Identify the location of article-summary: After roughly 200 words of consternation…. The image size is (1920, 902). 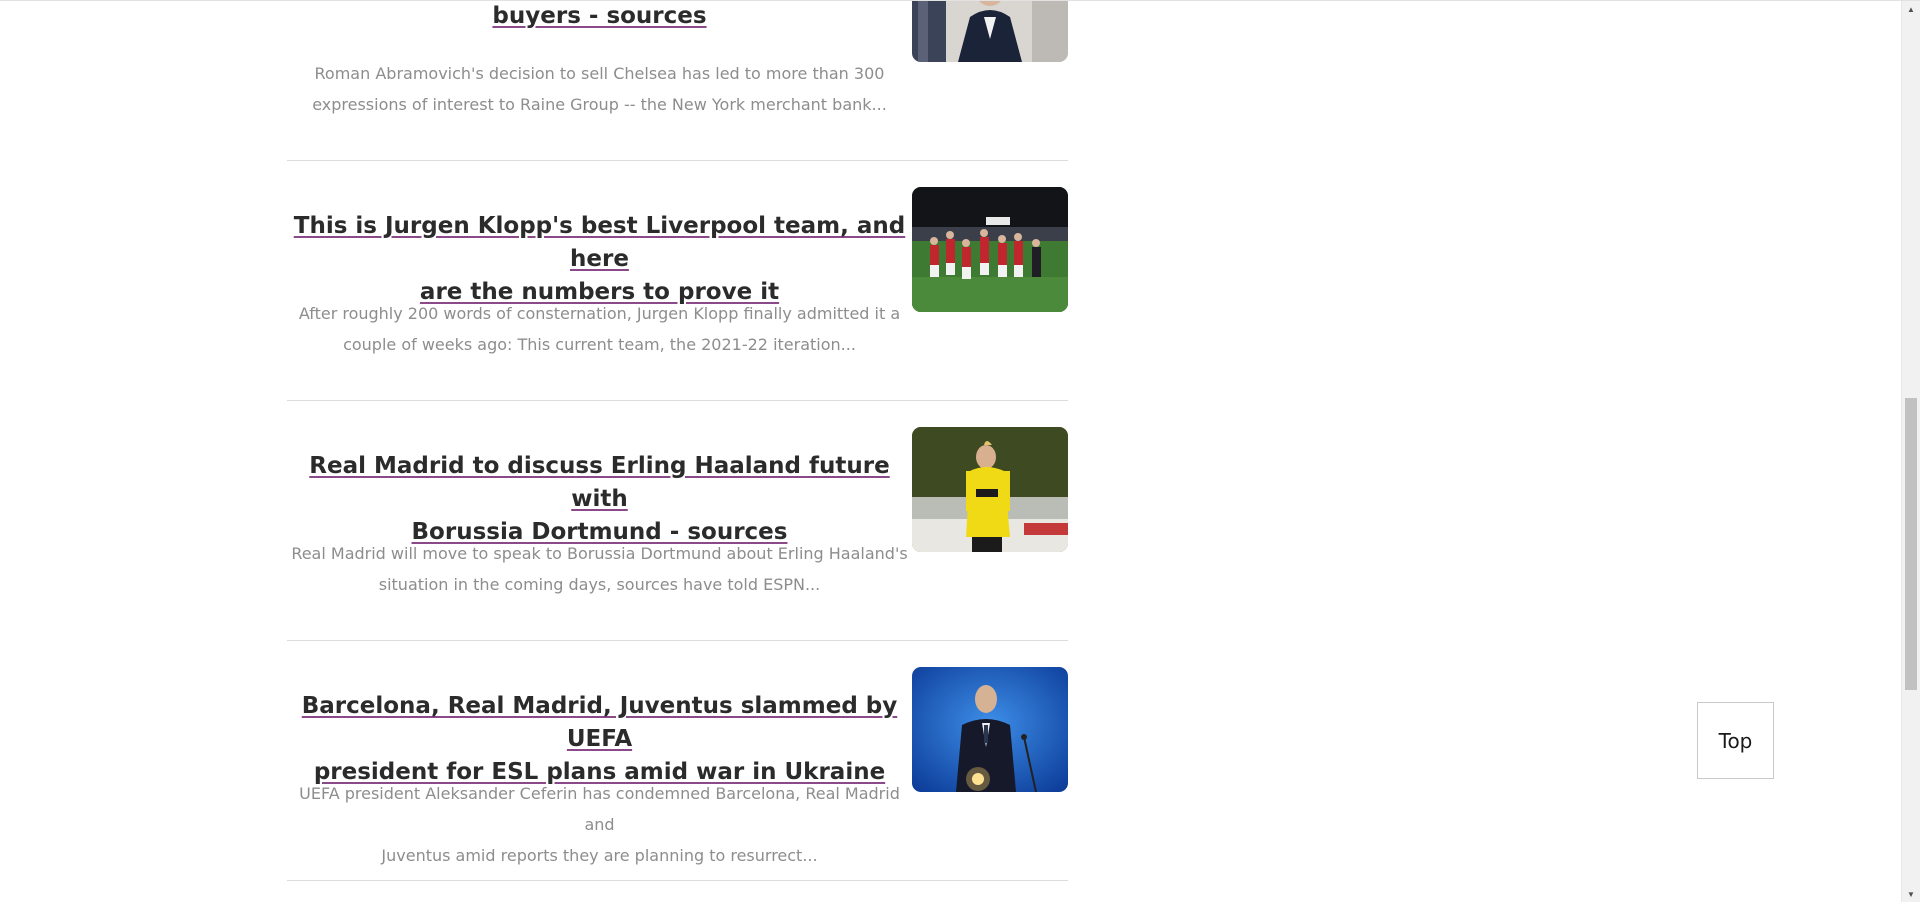
(599, 329).